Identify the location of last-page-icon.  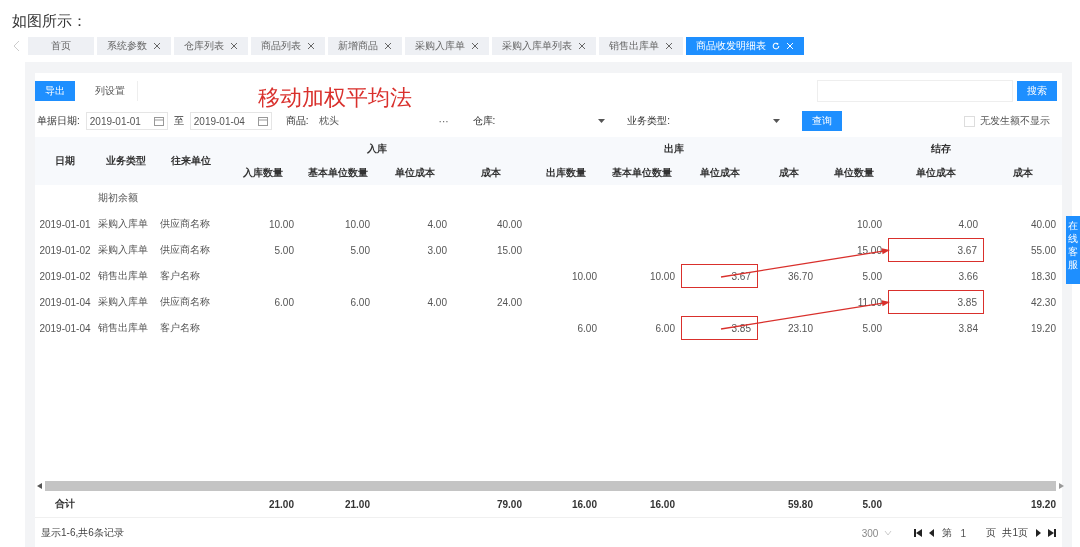
(1052, 533).